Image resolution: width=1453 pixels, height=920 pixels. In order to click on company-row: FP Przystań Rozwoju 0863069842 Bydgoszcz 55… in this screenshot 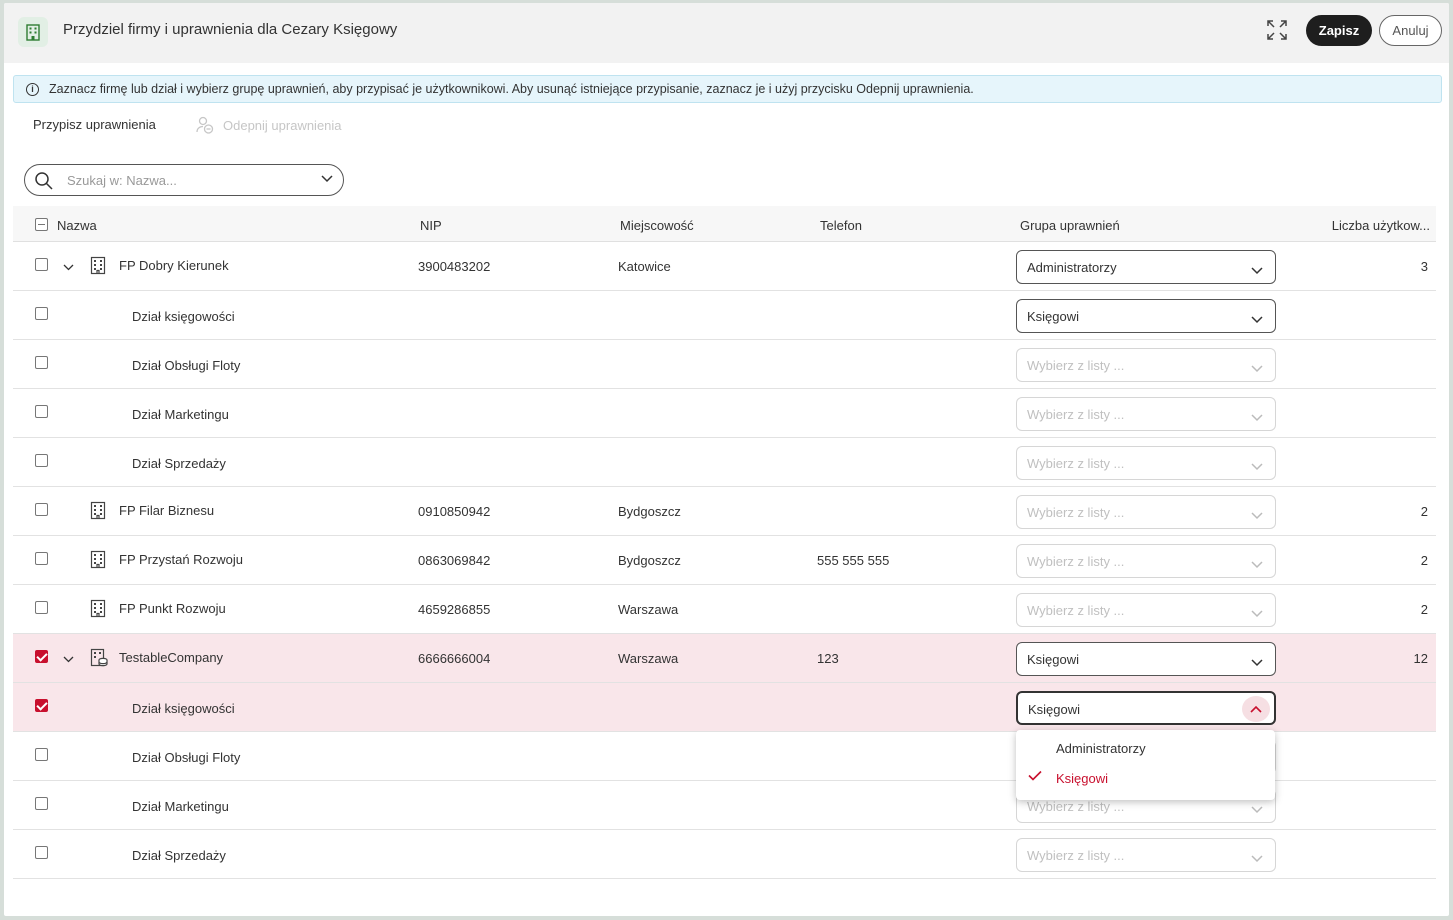, I will do `click(724, 560)`.